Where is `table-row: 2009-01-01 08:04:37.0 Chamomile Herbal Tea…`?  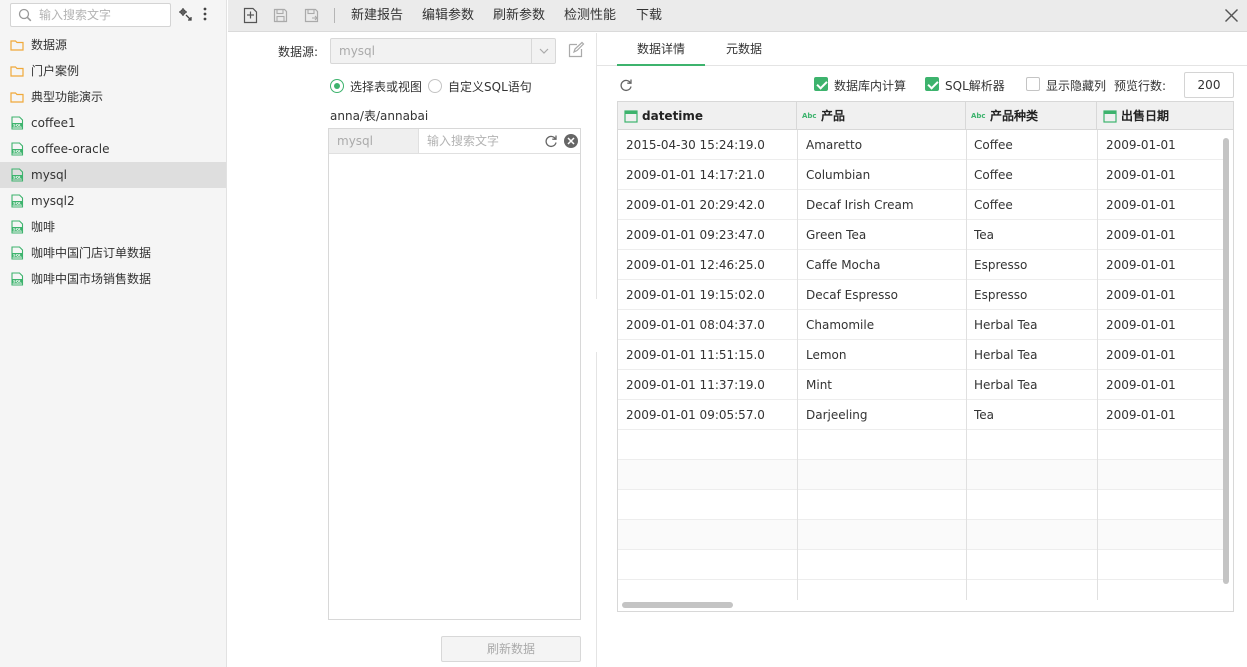
table-row: 2009-01-01 08:04:37.0 Chamomile Herbal Tea… is located at coordinates (921, 325).